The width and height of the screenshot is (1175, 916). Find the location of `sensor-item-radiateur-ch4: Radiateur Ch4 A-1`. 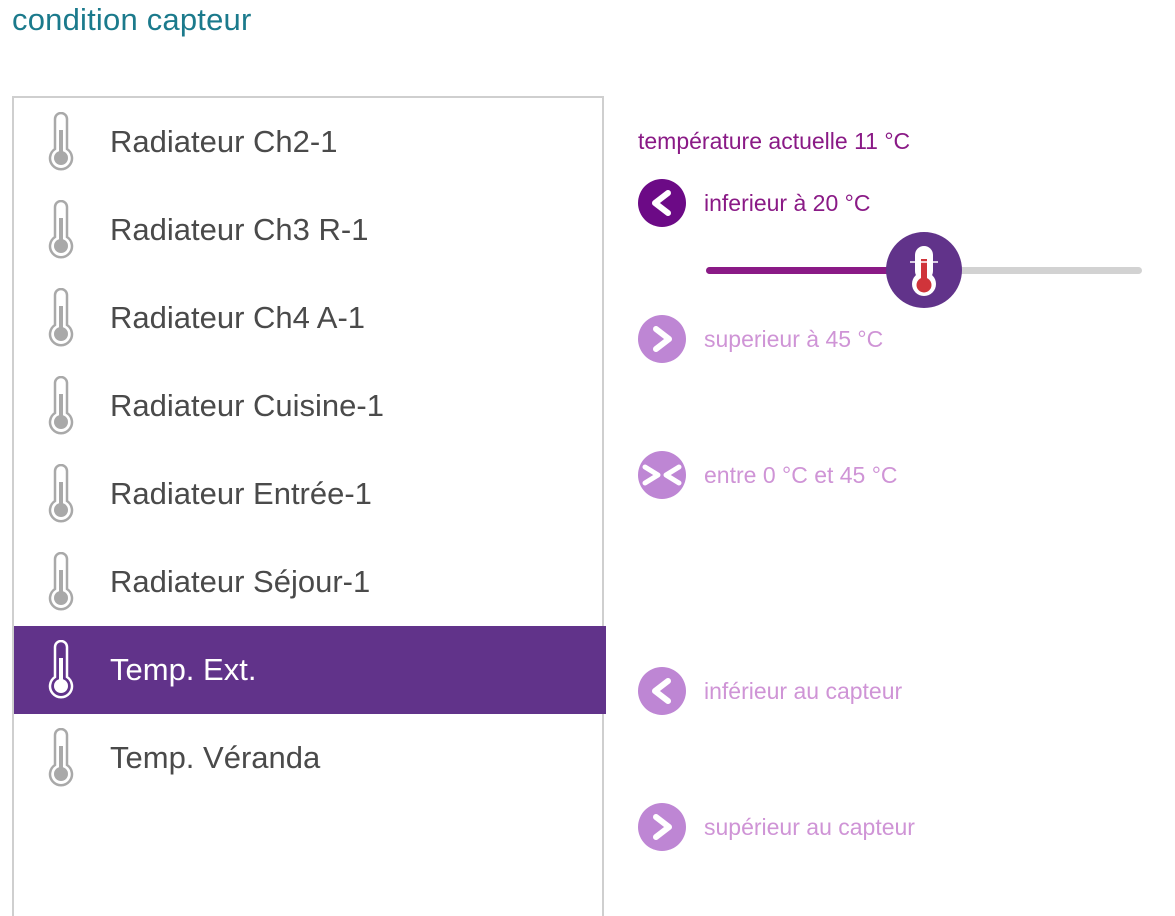

sensor-item-radiateur-ch4: Radiateur Ch4 A-1 is located at coordinates (310, 318).